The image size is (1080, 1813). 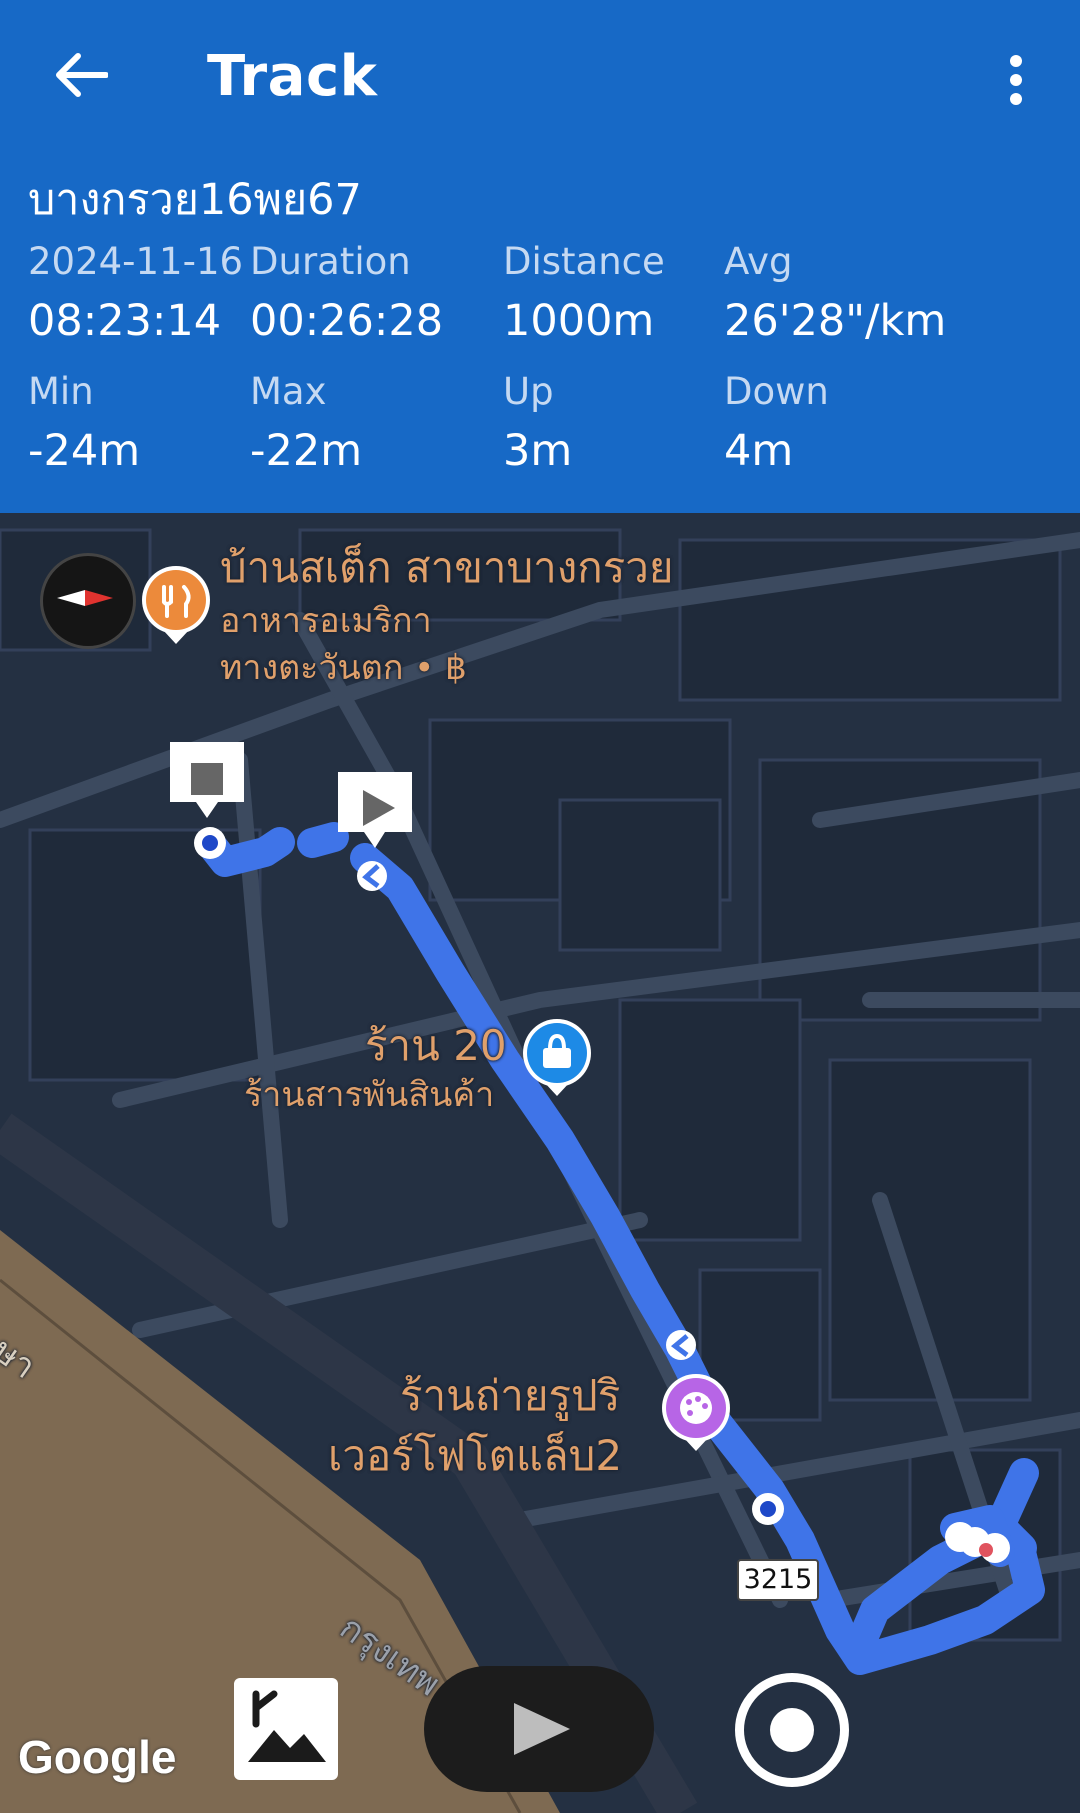 What do you see at coordinates (125, 321) in the screenshot?
I see `track-start-time: 08:23:14` at bounding box center [125, 321].